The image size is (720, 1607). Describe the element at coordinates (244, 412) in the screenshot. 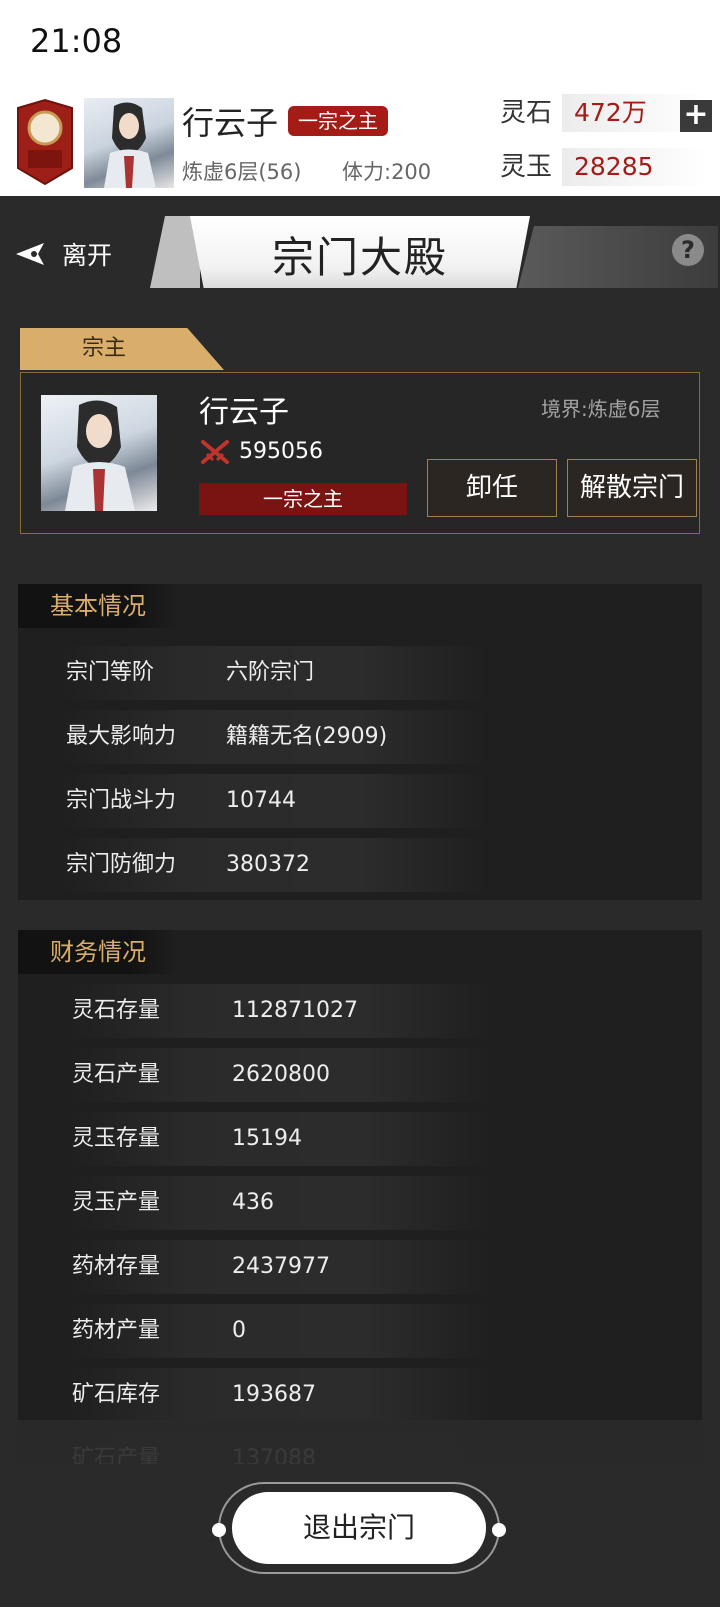

I see `leader-name: 行云子` at that location.